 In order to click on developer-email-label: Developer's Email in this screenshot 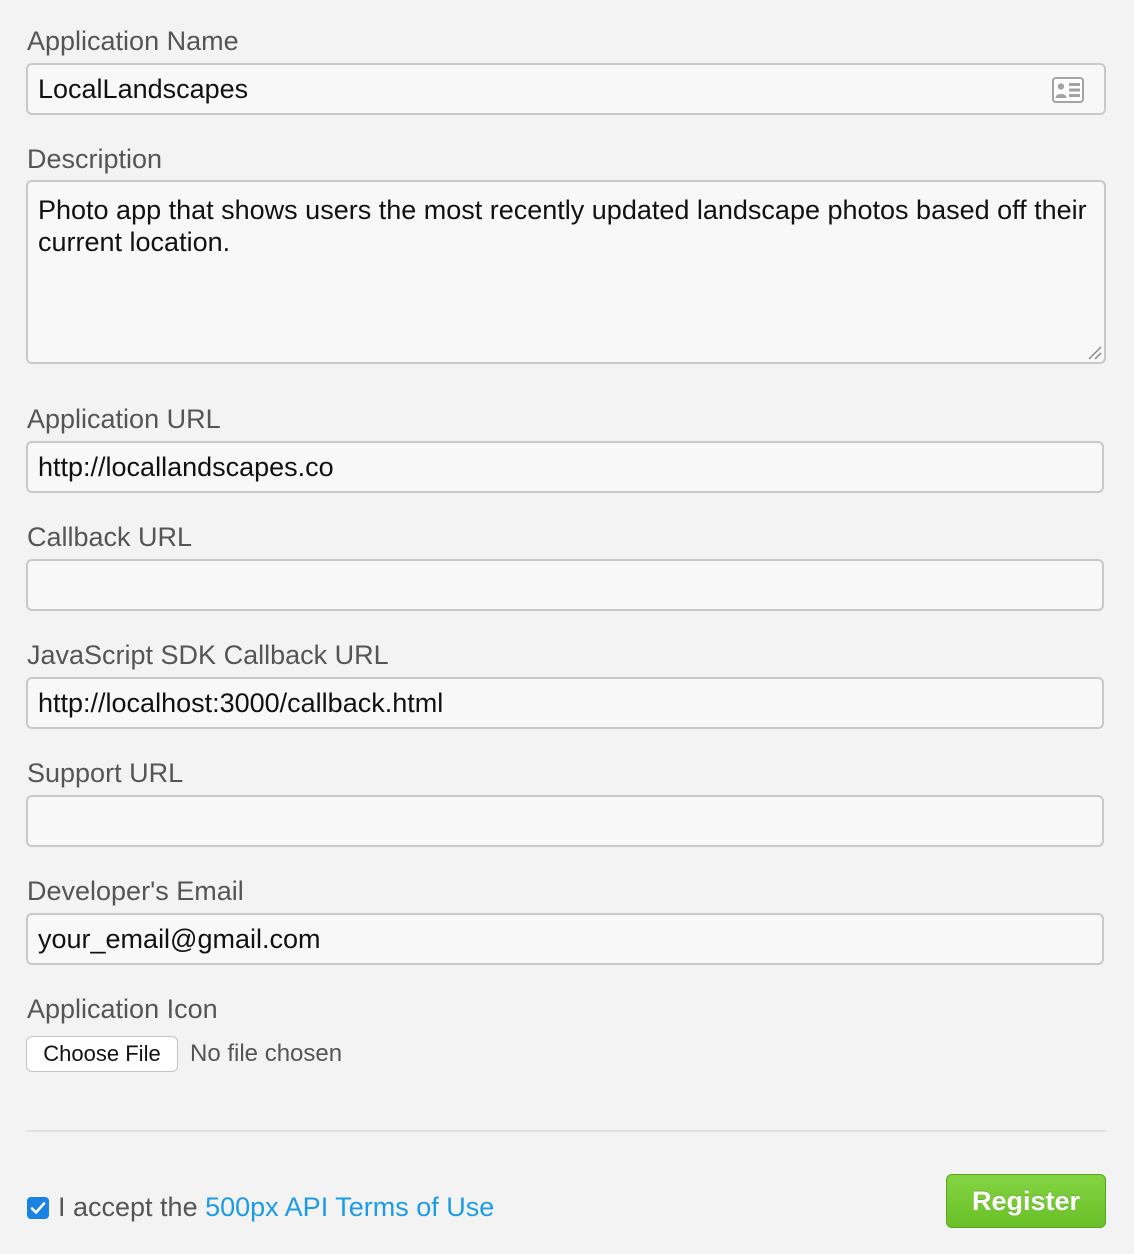, I will do `click(135, 891)`.